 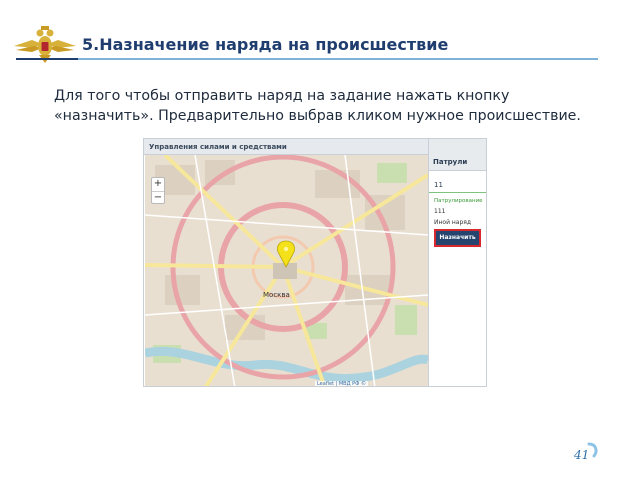 I want to click on zoom-control: + −, so click(x=158, y=190).